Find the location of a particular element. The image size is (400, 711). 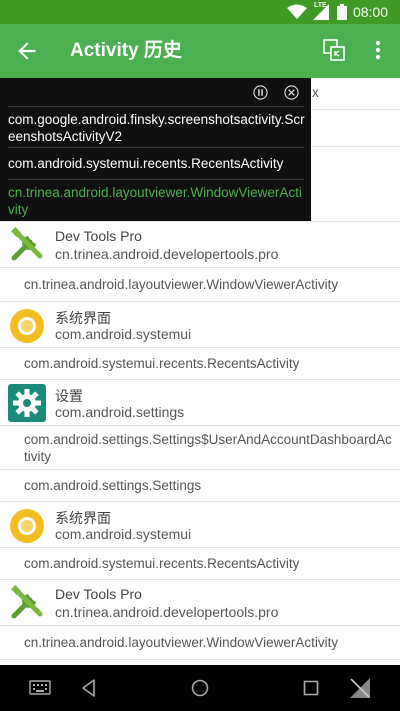

arrow-back-icon is located at coordinates (27, 51).